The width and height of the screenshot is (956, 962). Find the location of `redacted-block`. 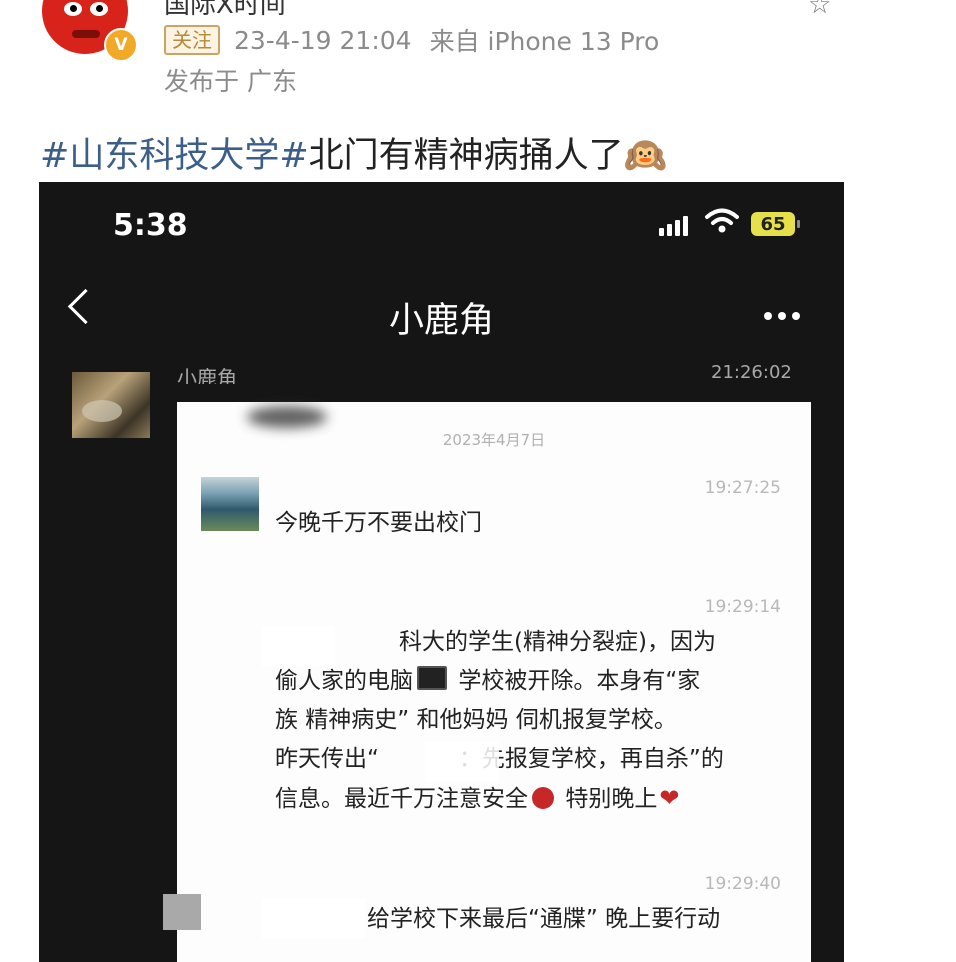

redacted-block is located at coordinates (182, 912).